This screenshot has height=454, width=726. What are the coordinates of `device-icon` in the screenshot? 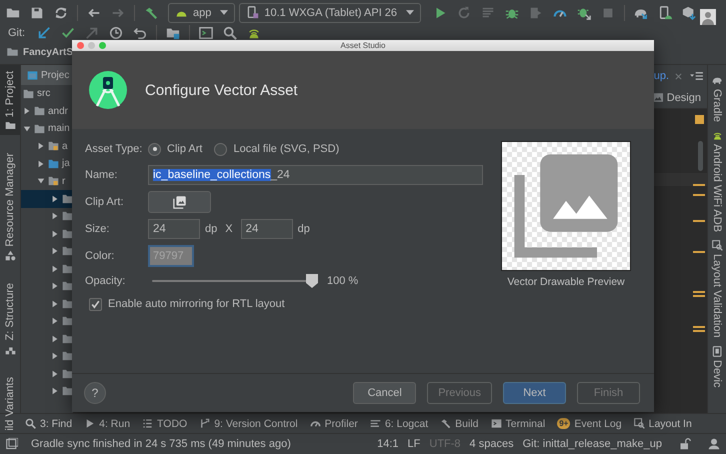 It's located at (717, 351).